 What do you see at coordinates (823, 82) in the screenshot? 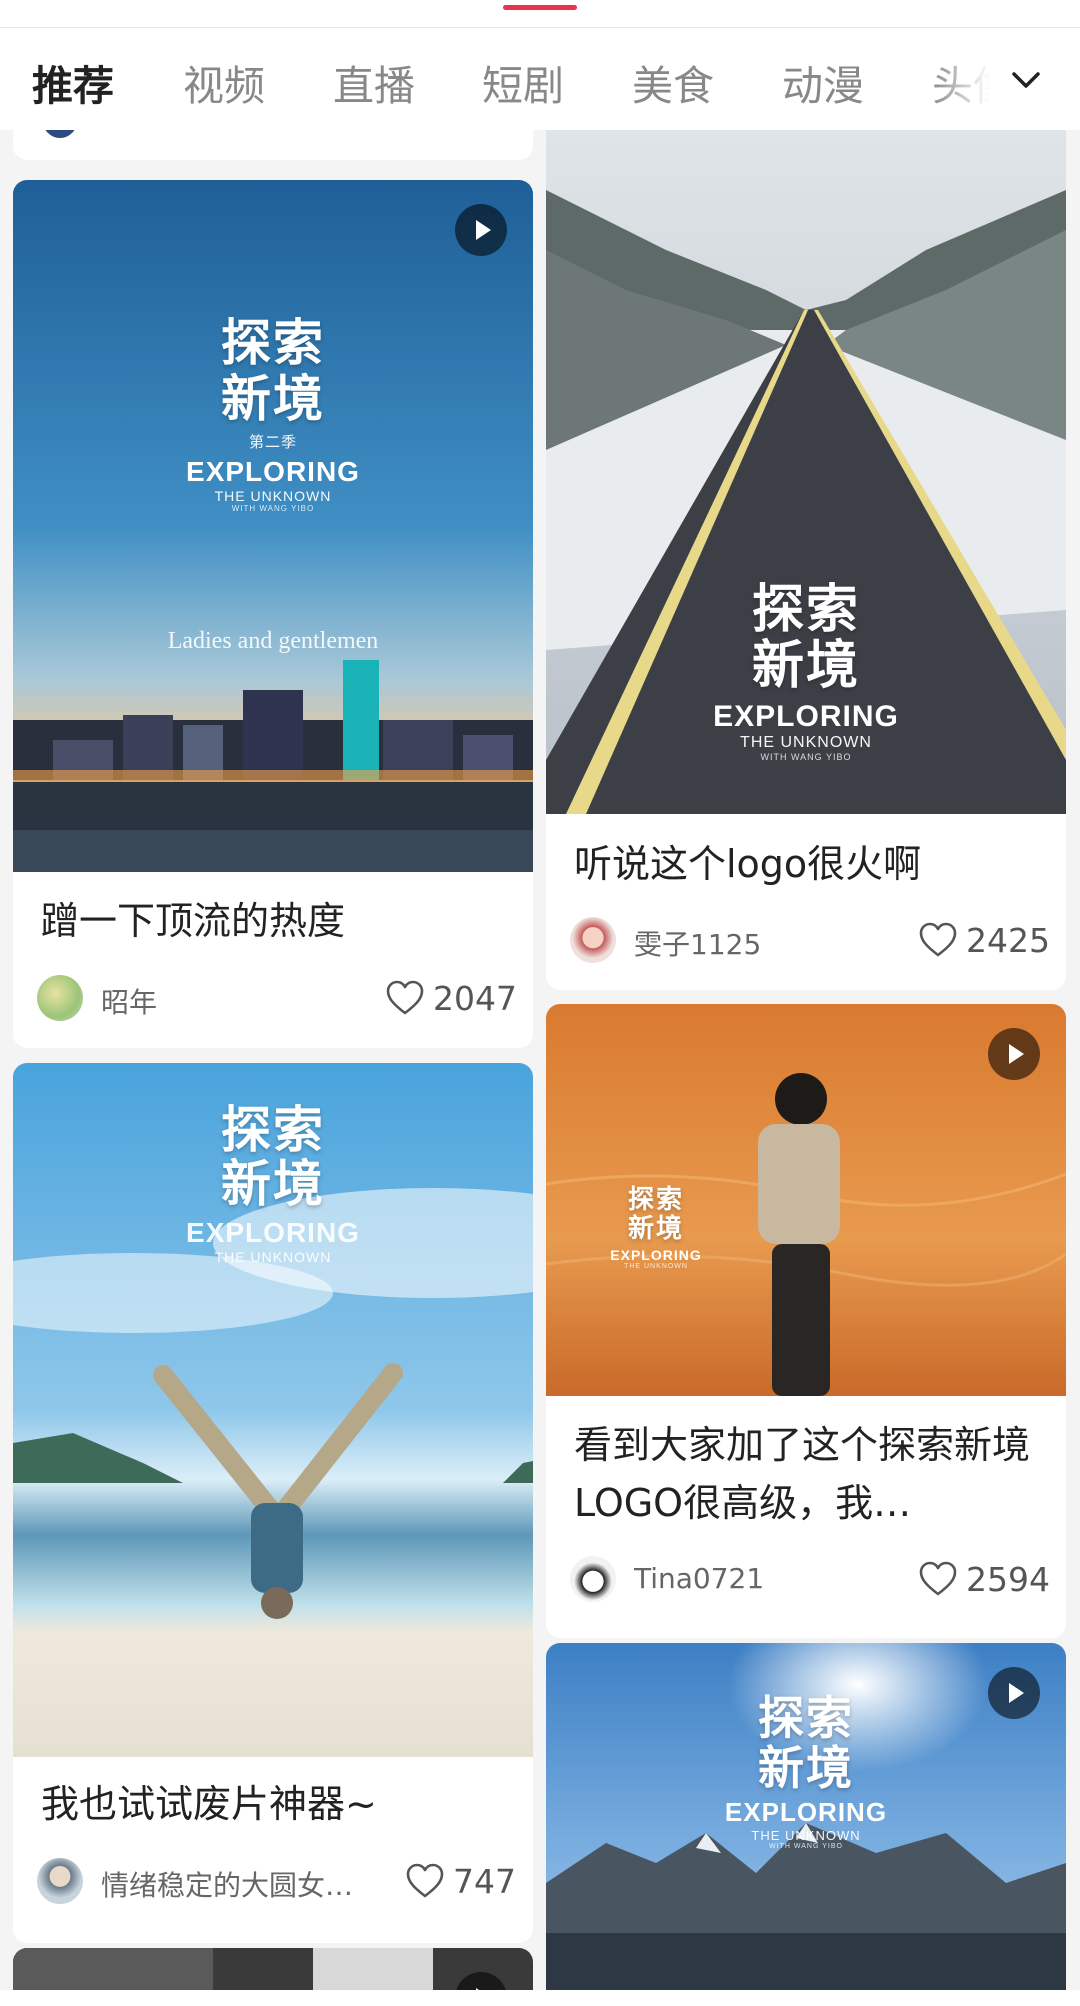
I see `tab-anime: 动漫` at bounding box center [823, 82].